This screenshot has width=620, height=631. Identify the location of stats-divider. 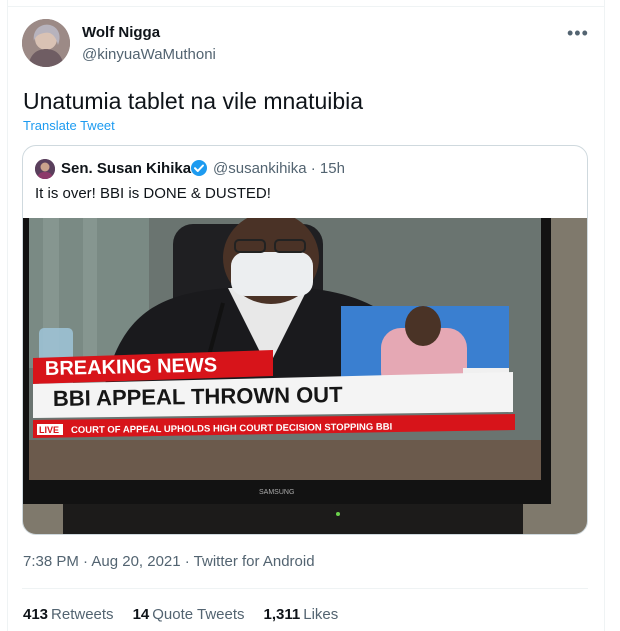
(305, 588).